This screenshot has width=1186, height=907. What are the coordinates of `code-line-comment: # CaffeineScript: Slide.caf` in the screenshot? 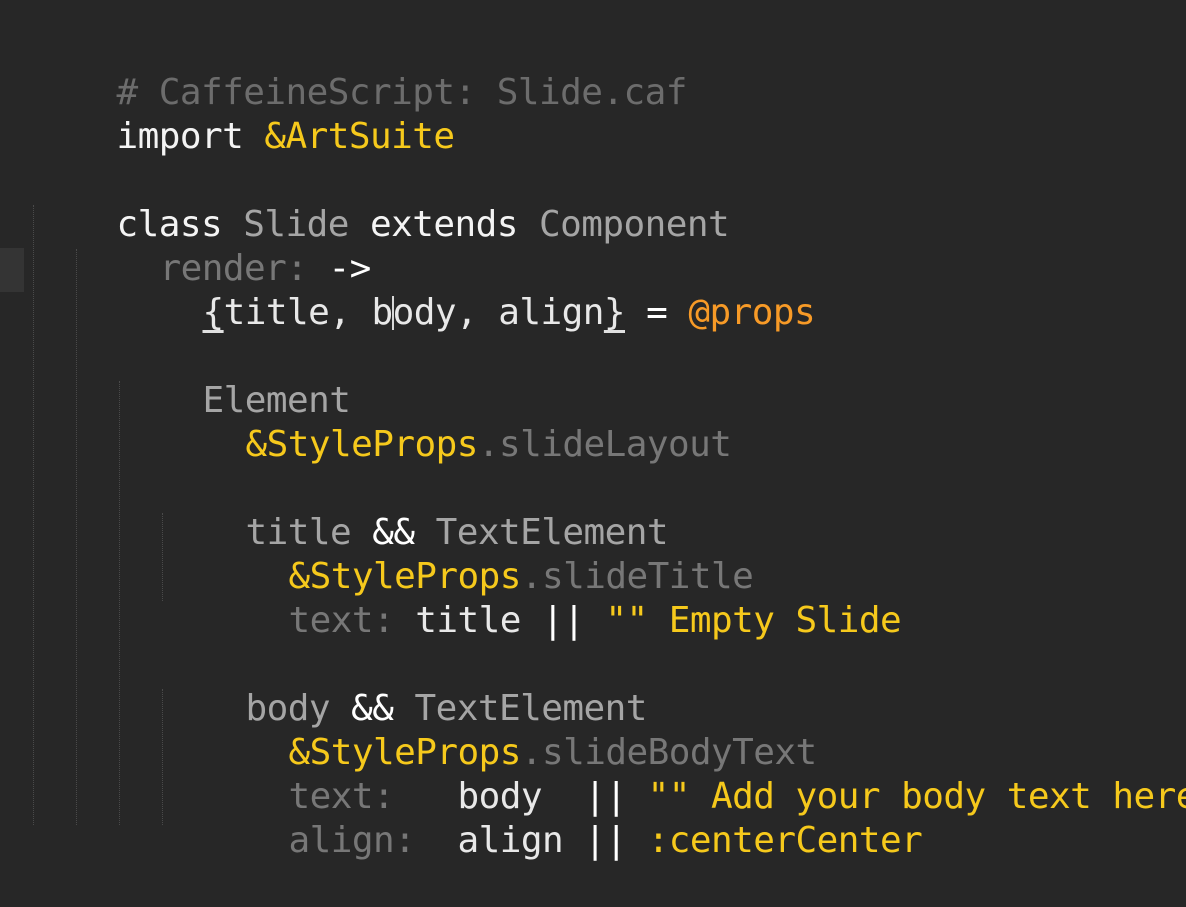 It's located at (360, 70).